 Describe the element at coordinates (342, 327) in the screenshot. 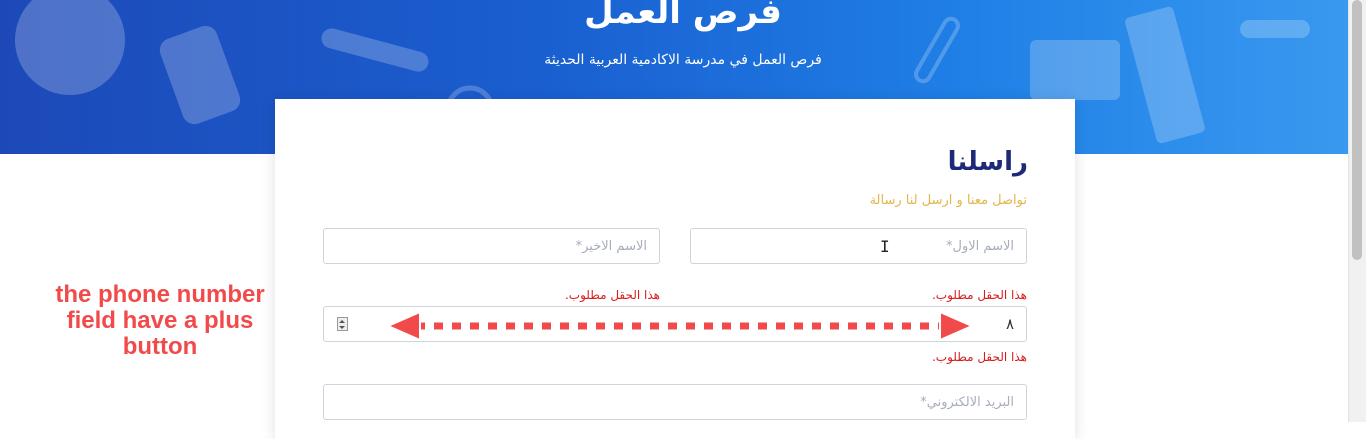

I see `spinner-down-icon` at that location.